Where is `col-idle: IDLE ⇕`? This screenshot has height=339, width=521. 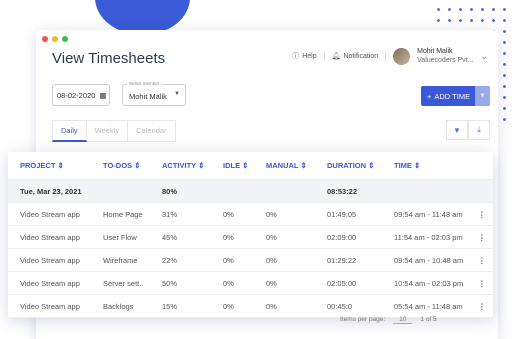 col-idle: IDLE ⇕ is located at coordinates (235, 165).